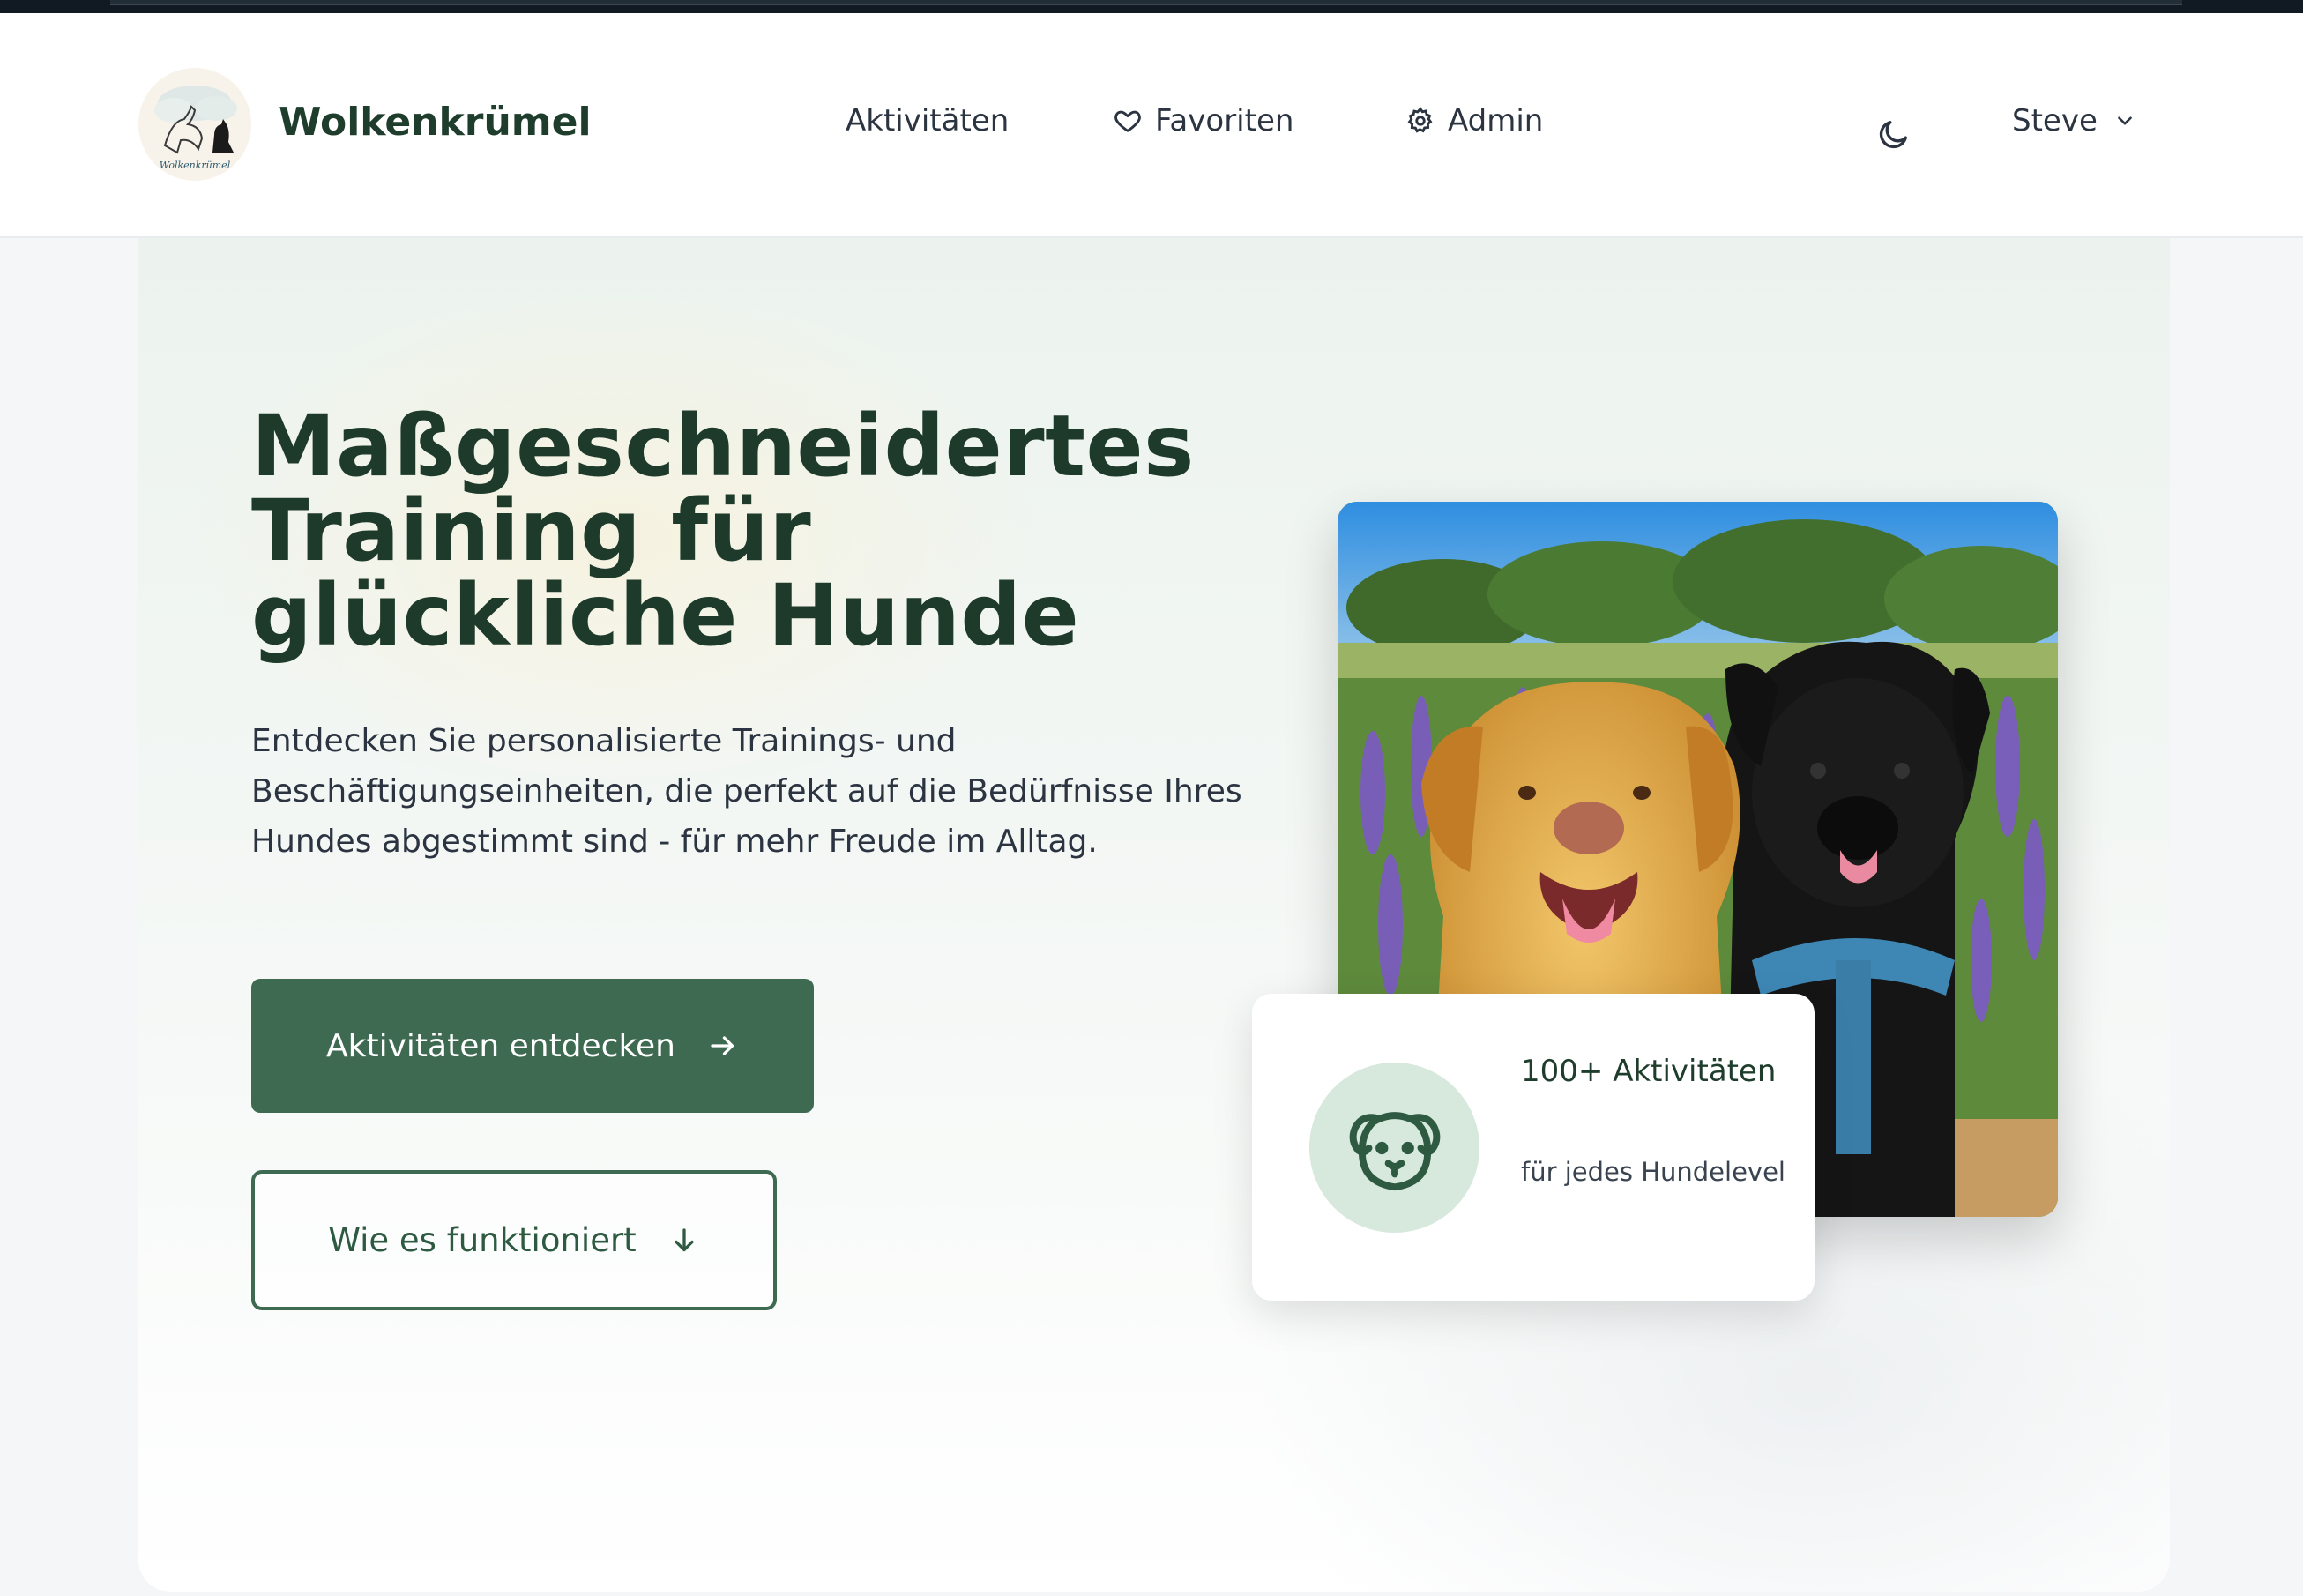  Describe the element at coordinates (435, 122) in the screenshot. I see `brand-name: Wolkenkrümel` at that location.